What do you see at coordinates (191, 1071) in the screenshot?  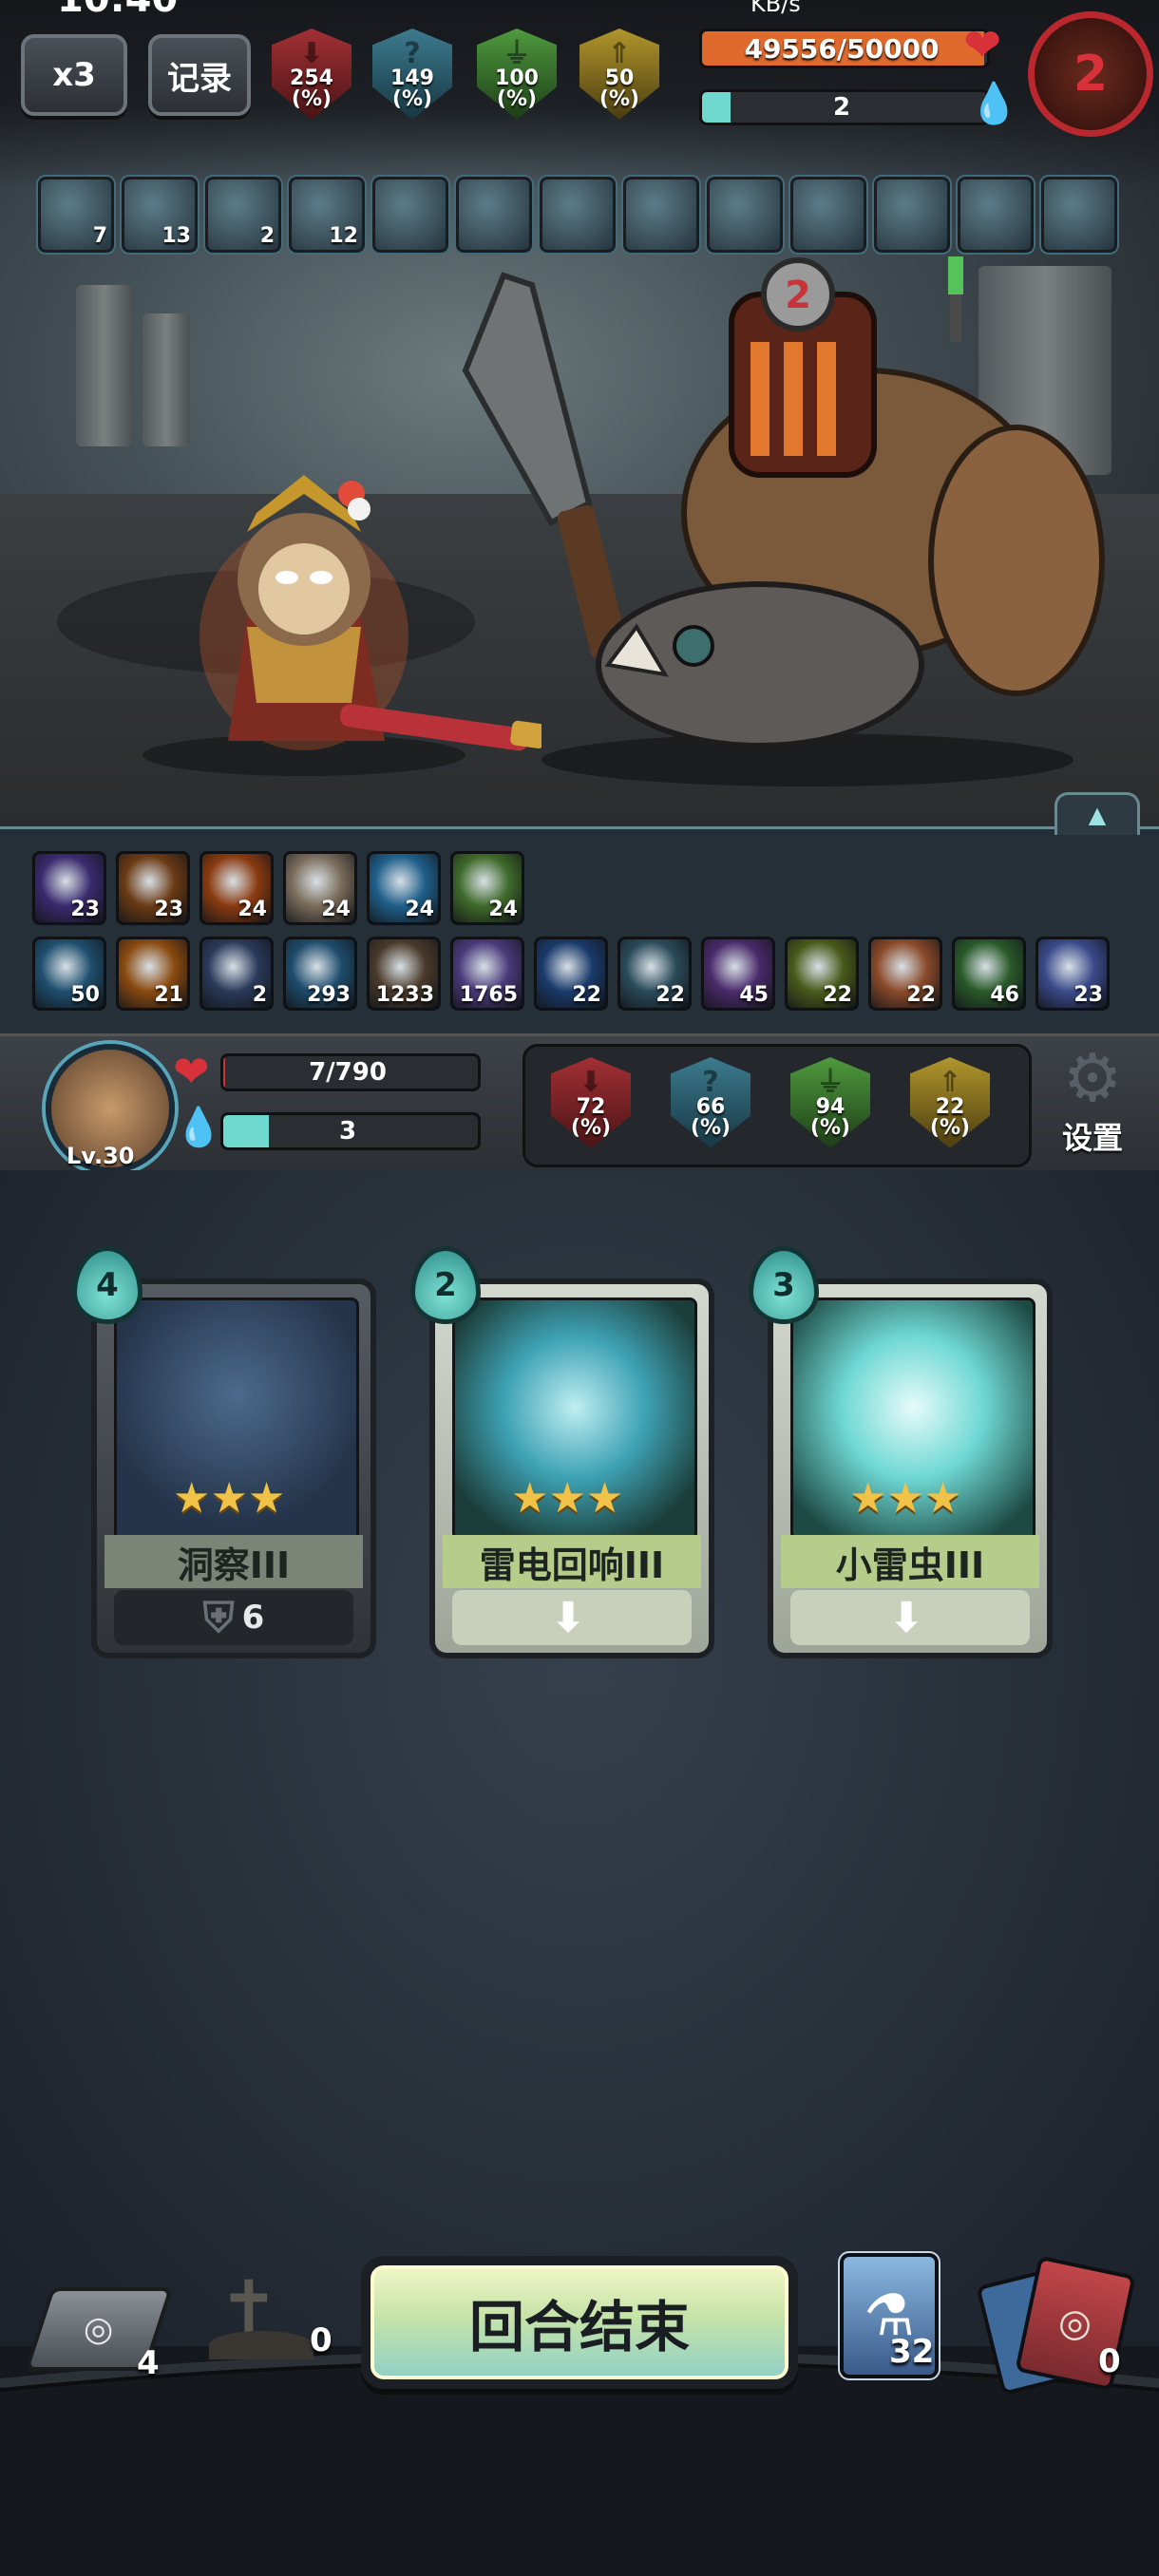 I see `player-heart-icon: ❤` at bounding box center [191, 1071].